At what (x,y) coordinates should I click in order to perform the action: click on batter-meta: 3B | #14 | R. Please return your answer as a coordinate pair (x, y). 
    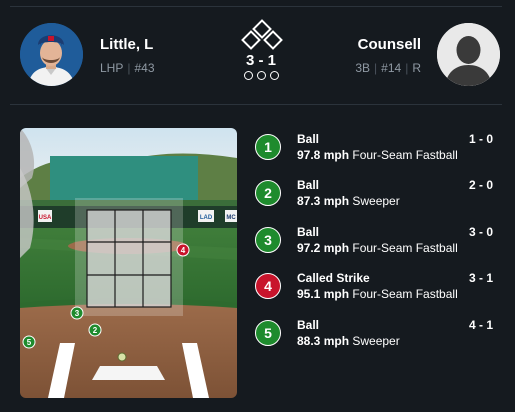
    Looking at the image, I should click on (388, 68).